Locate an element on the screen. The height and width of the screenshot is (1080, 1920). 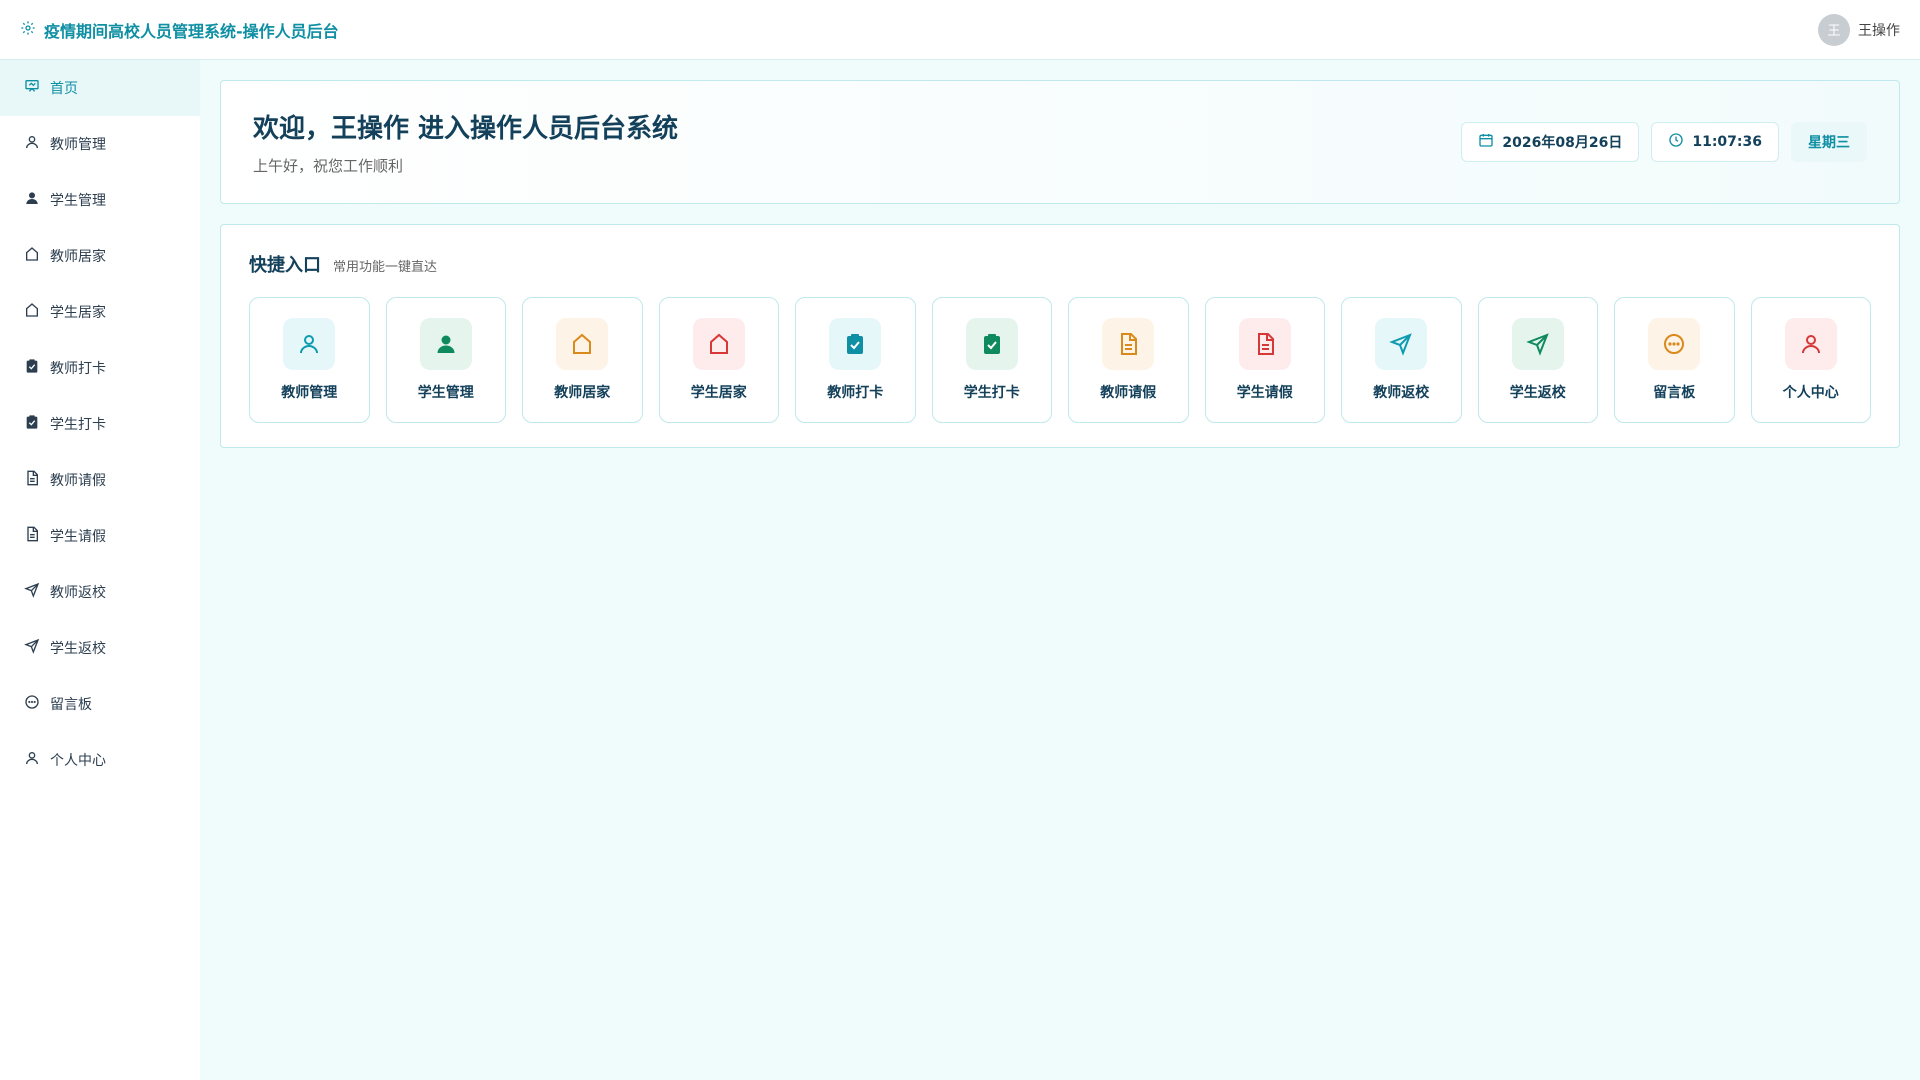
calendar-icon is located at coordinates (1486, 142).